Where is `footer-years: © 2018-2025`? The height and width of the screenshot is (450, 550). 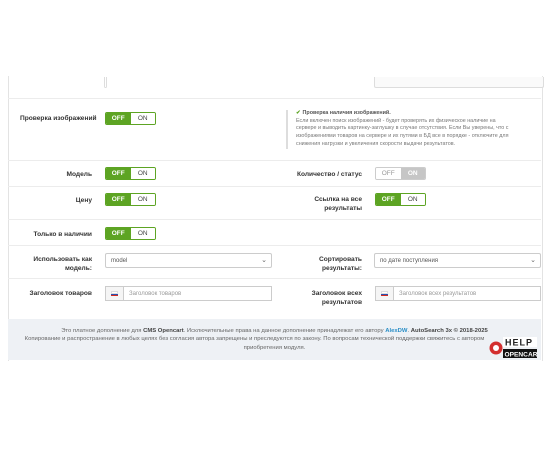 footer-years: © 2018-2025 is located at coordinates (470, 331).